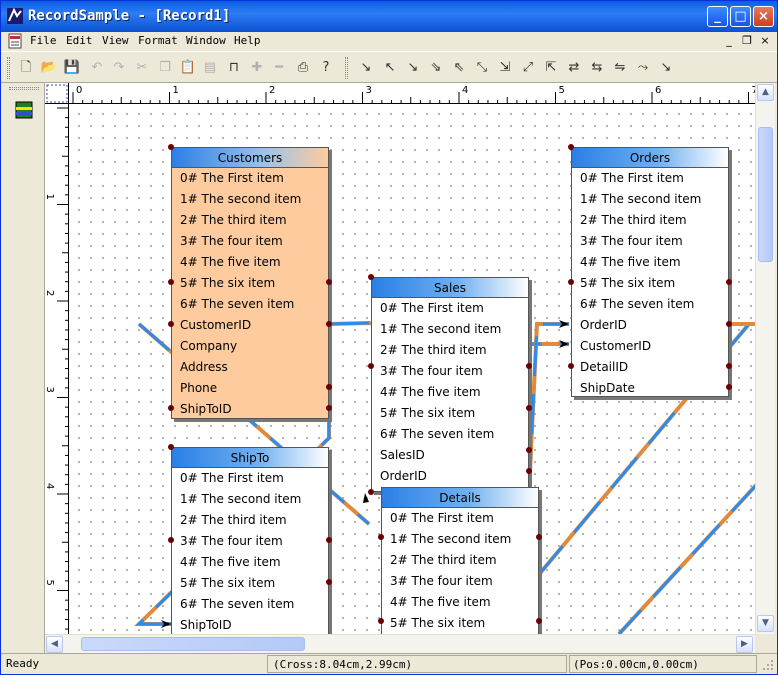 Image resolution: width=778 pixels, height=675 pixels. Describe the element at coordinates (206, 40) in the screenshot. I see `menu-window: Window` at that location.